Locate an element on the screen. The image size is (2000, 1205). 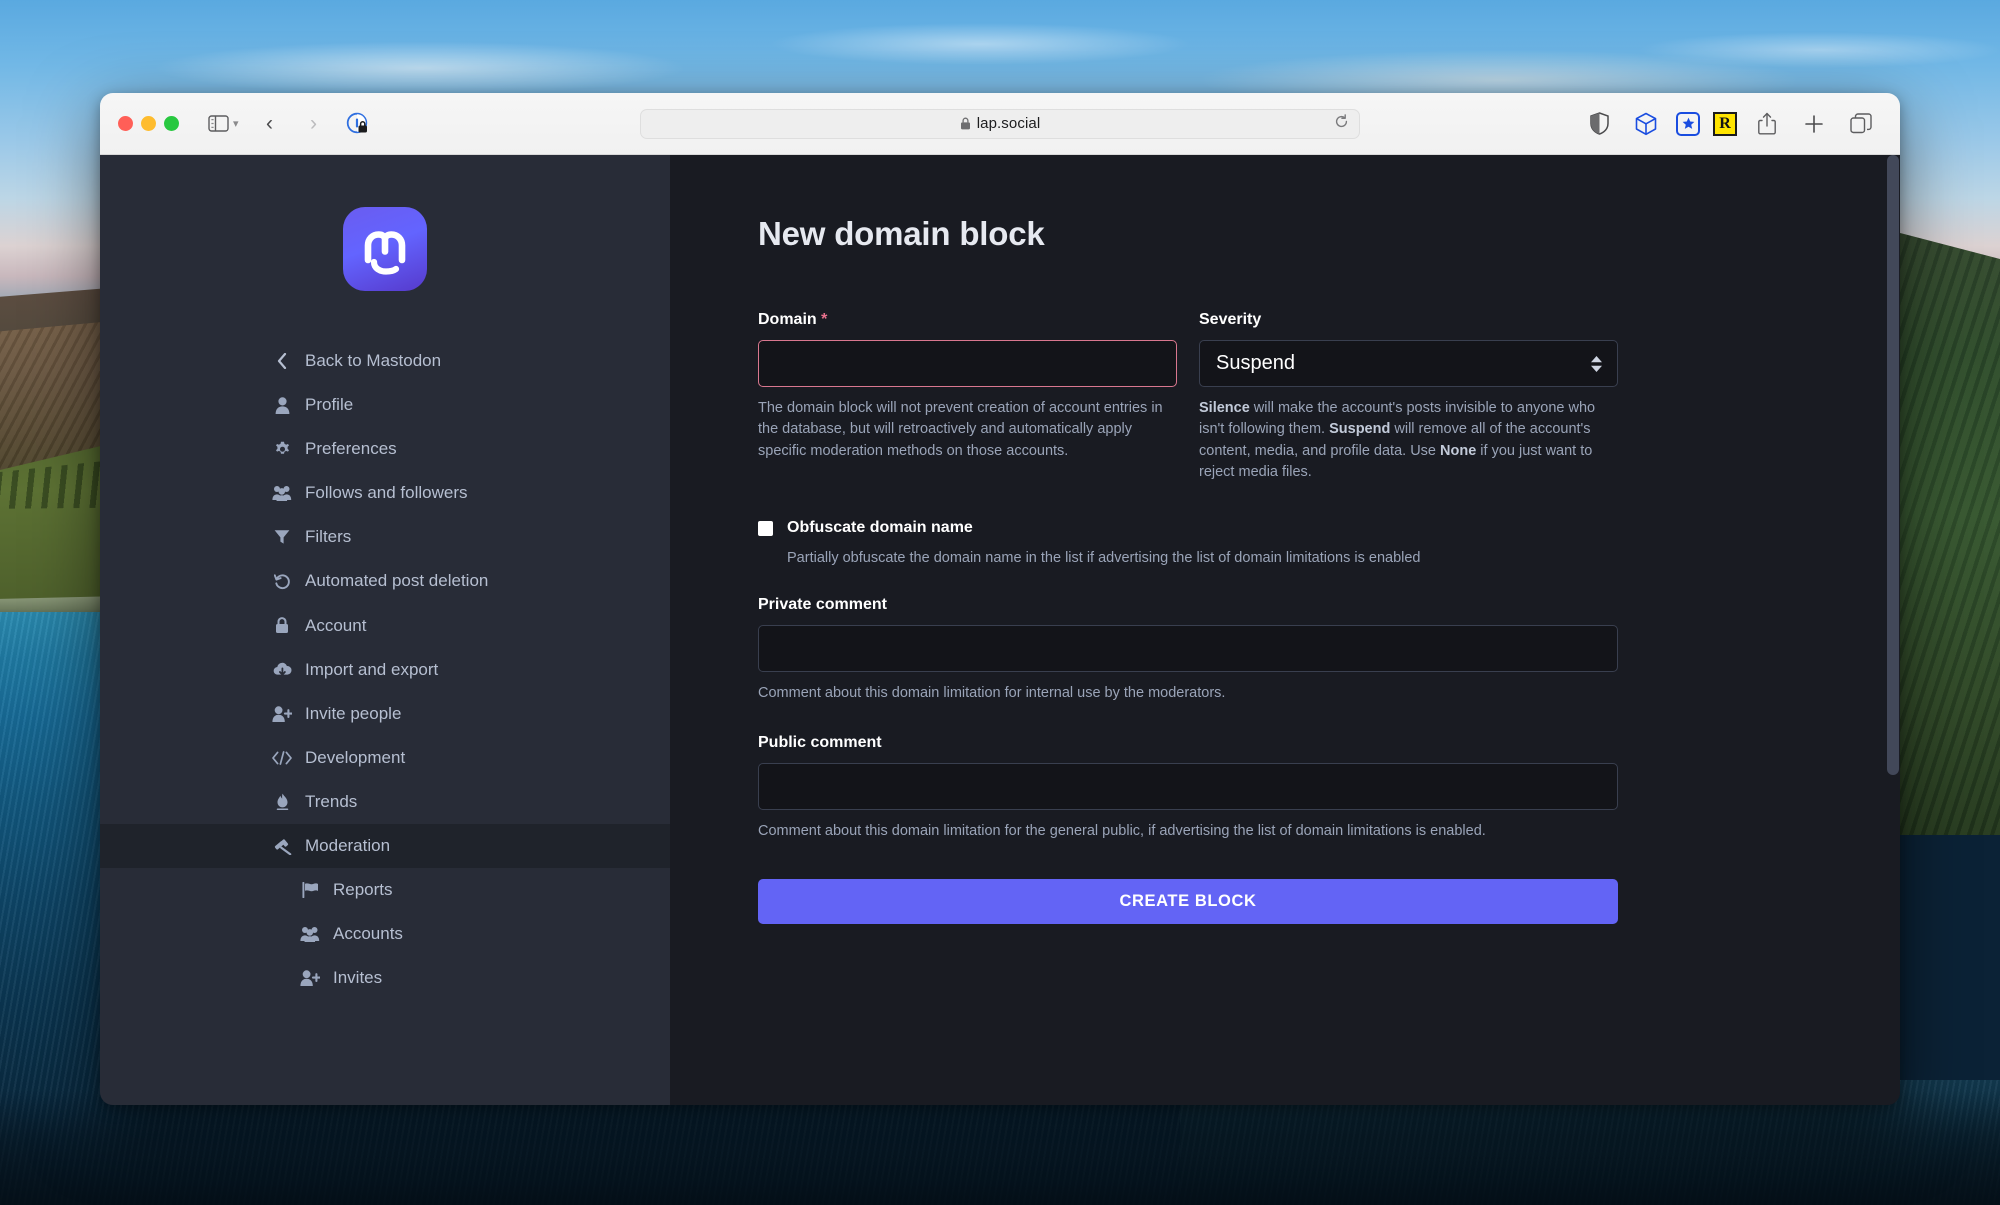
sidebar-item-moderation: Moderation is located at coordinates (385, 846).